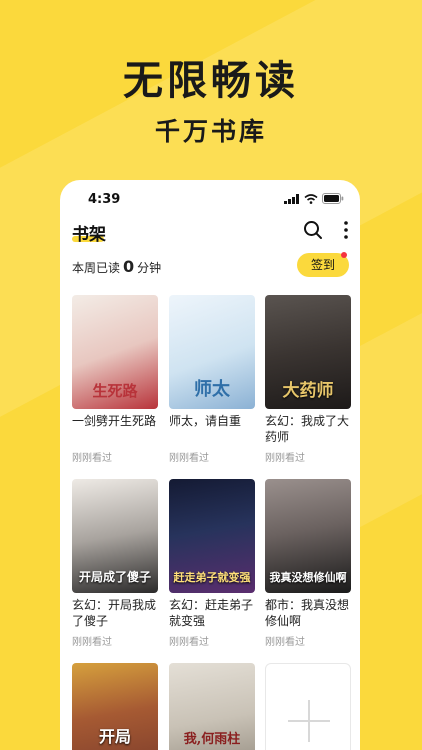 This screenshot has width=422, height=750. I want to click on book-cover: 师太, so click(212, 352).